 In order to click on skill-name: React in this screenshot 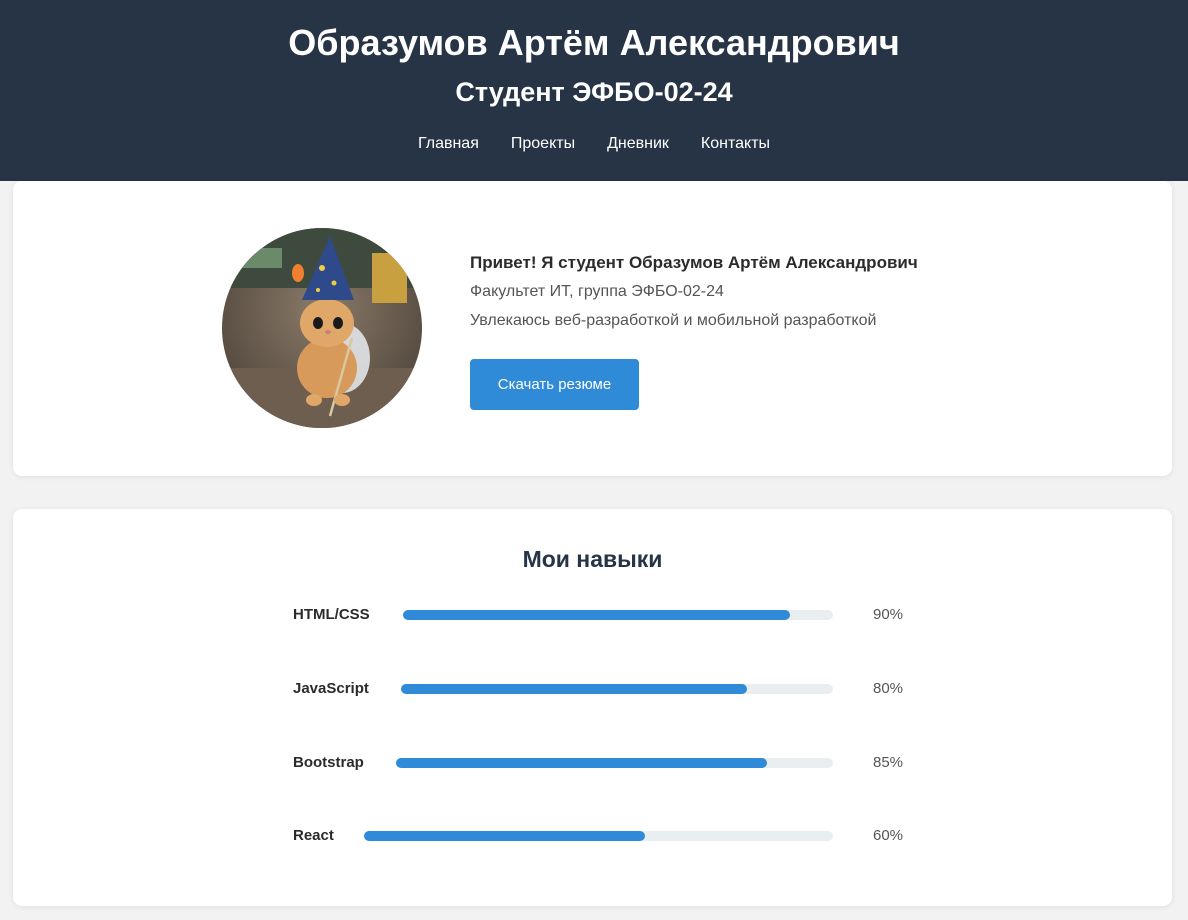, I will do `click(313, 835)`.